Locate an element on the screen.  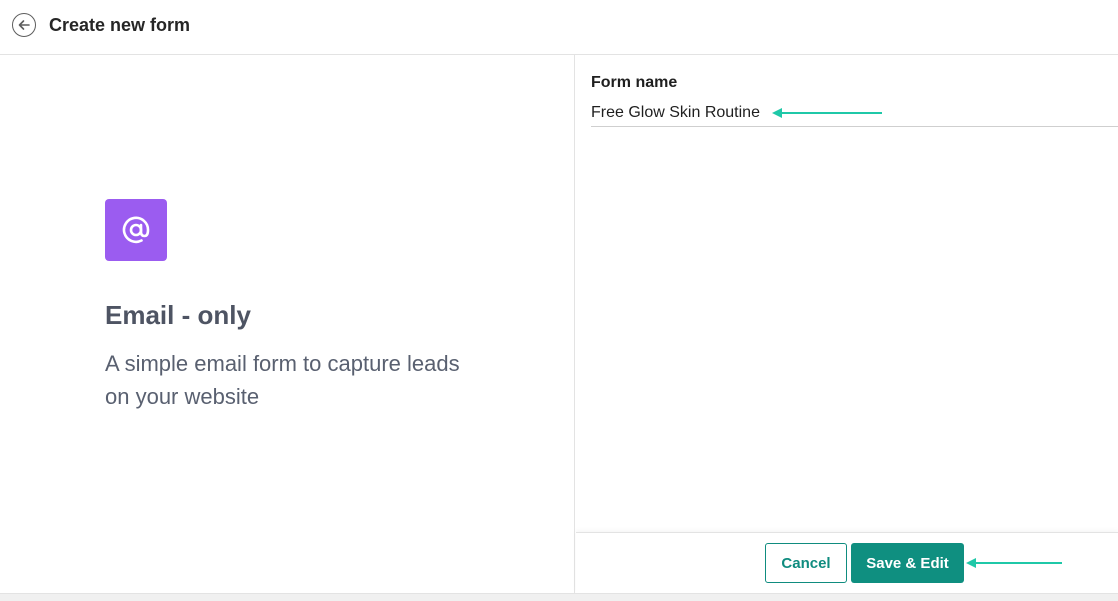
page-title: Create new form is located at coordinates (120, 25).